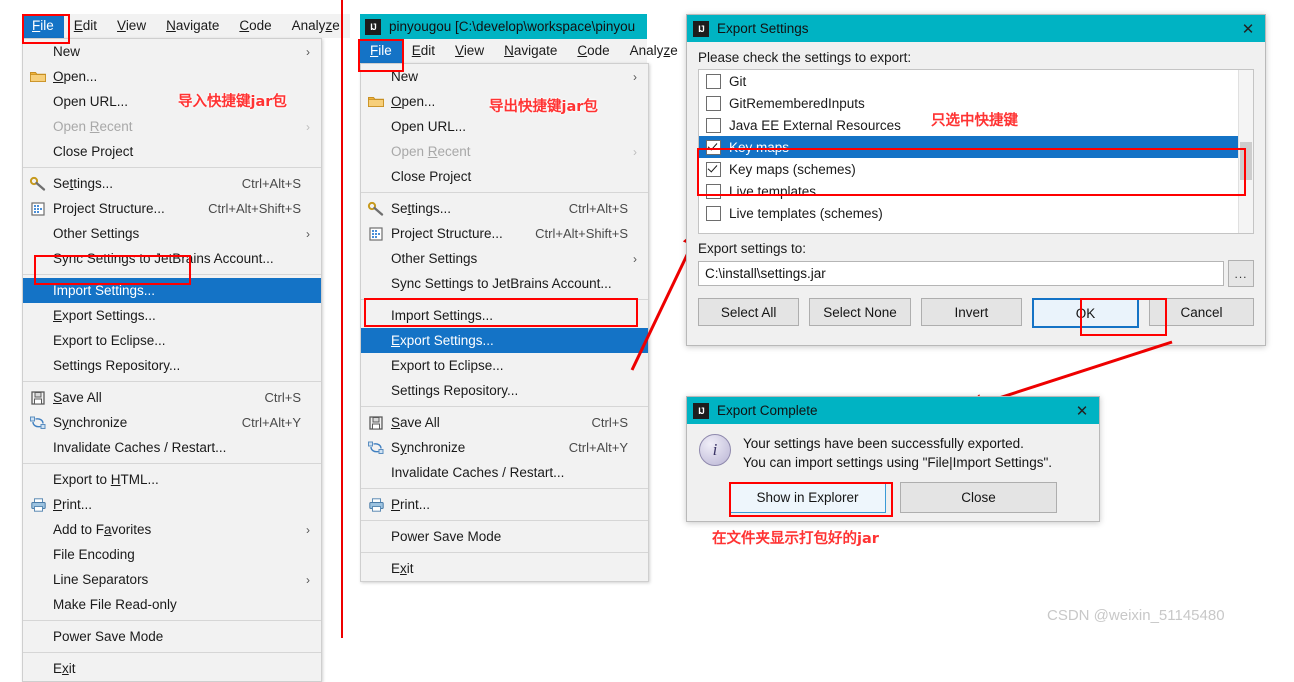  I want to click on left-menu-item-power-save-mode: Power Save Mode, so click(172, 636).